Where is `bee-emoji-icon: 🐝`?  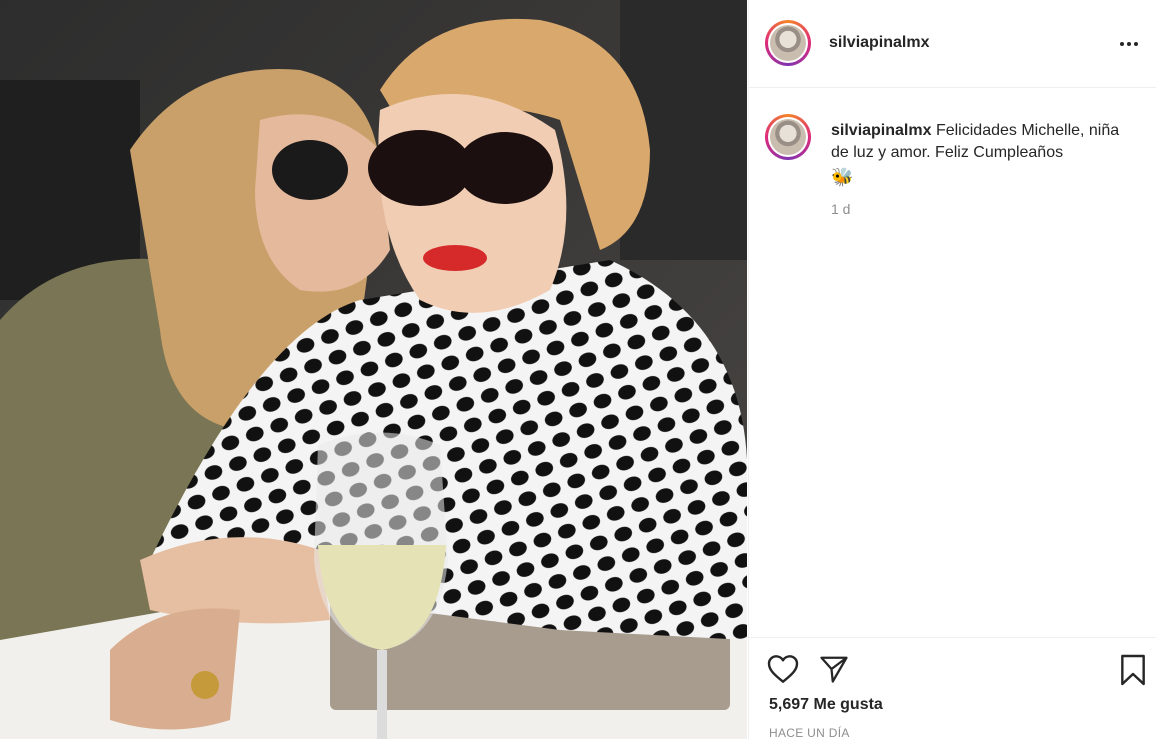 bee-emoji-icon: 🐝 is located at coordinates (842, 177).